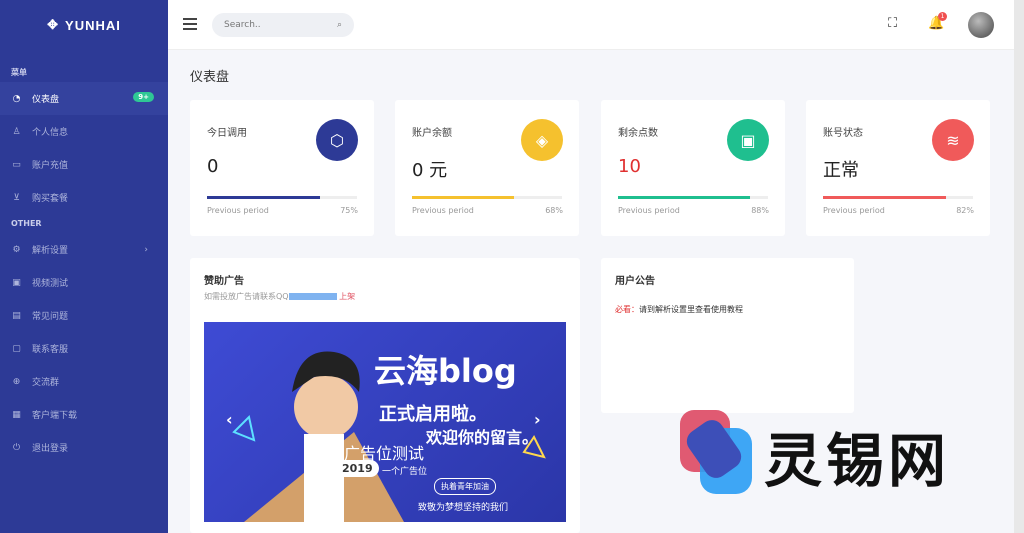 The image size is (1024, 533). I want to click on topbar: Search.. ⌕ ⛶ 🔔 1, so click(591, 25).